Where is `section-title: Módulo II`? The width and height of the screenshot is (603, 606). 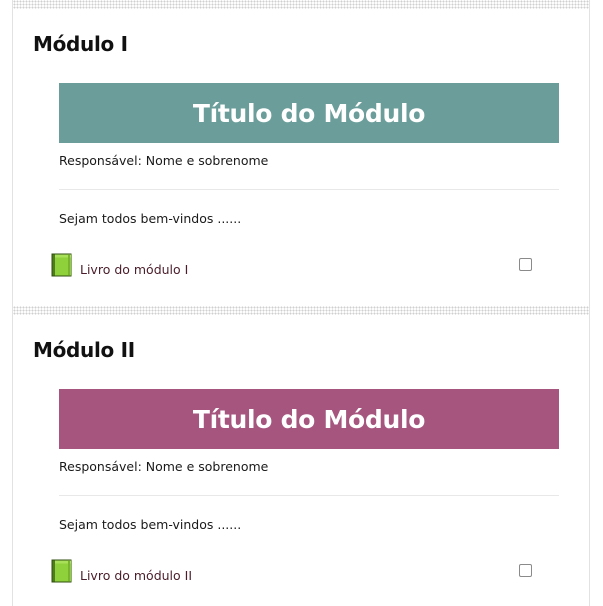 section-title: Módulo II is located at coordinates (84, 350).